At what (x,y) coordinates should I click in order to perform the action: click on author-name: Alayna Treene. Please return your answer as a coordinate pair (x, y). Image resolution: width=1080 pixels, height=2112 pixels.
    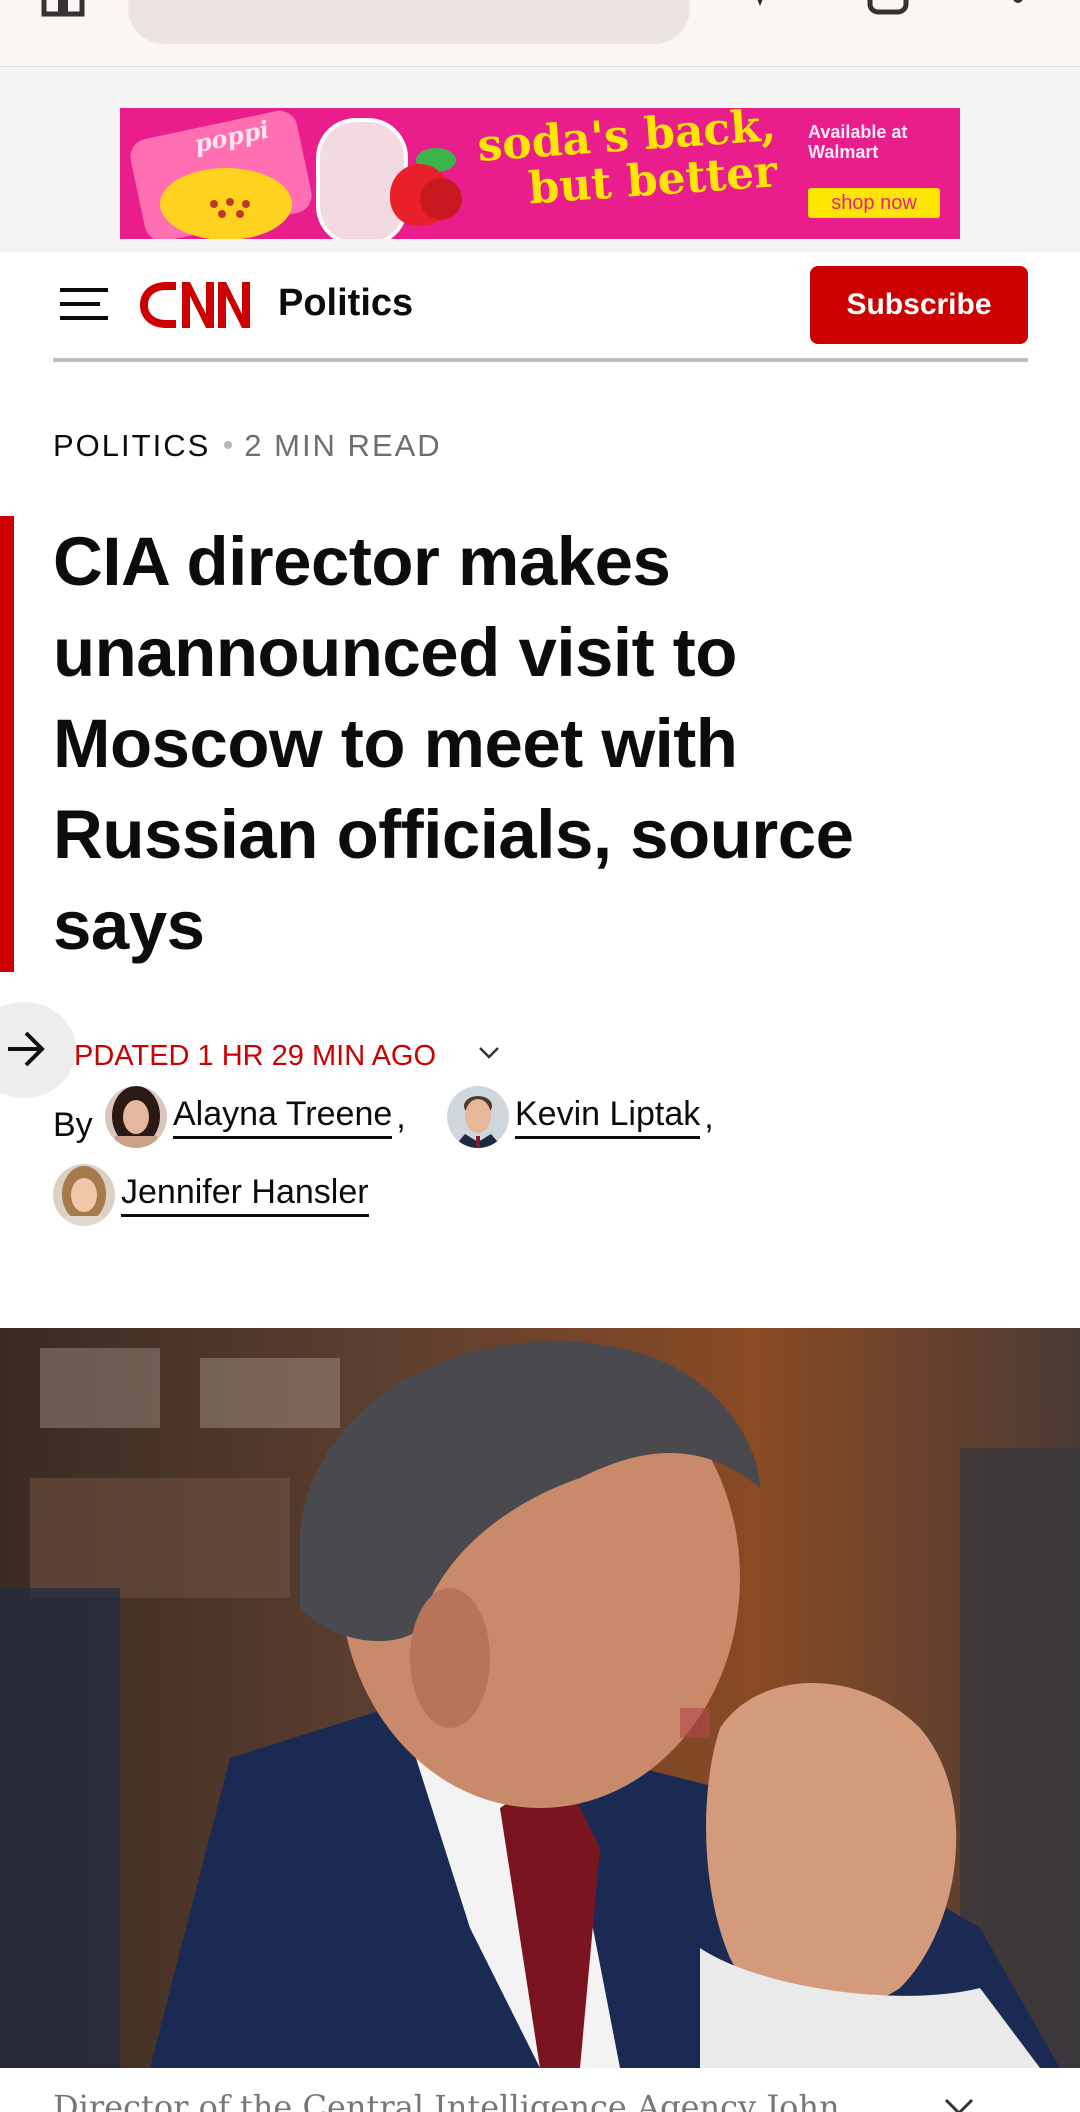
    Looking at the image, I should click on (283, 1117).